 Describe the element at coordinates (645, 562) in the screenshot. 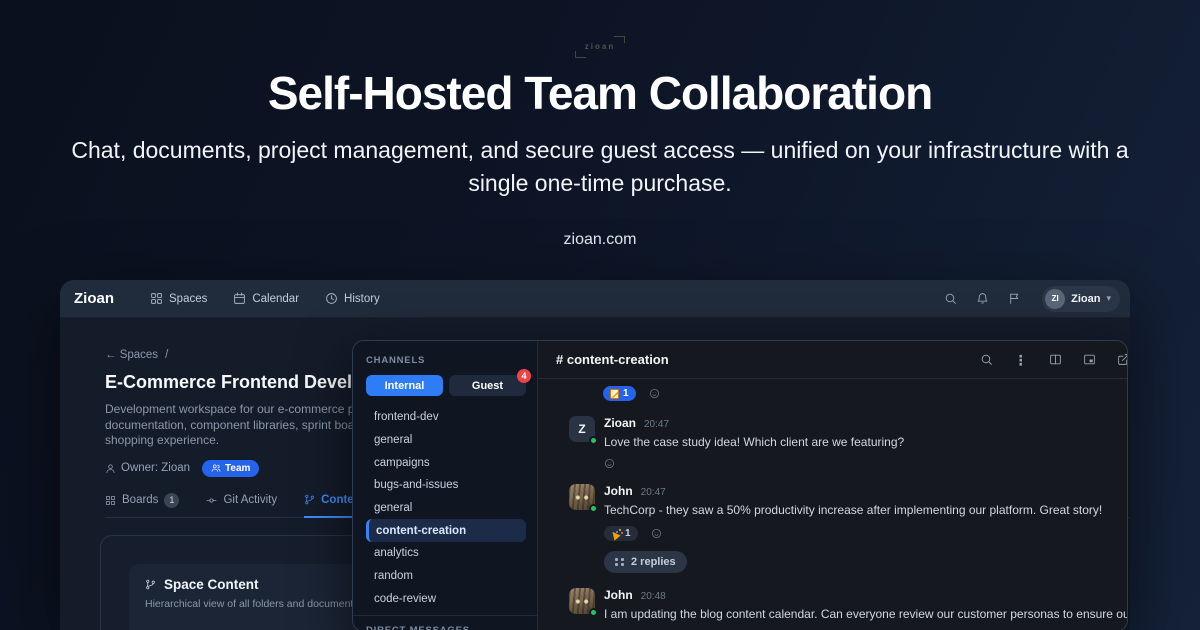

I see `thread-replies-button: 2 replies` at that location.